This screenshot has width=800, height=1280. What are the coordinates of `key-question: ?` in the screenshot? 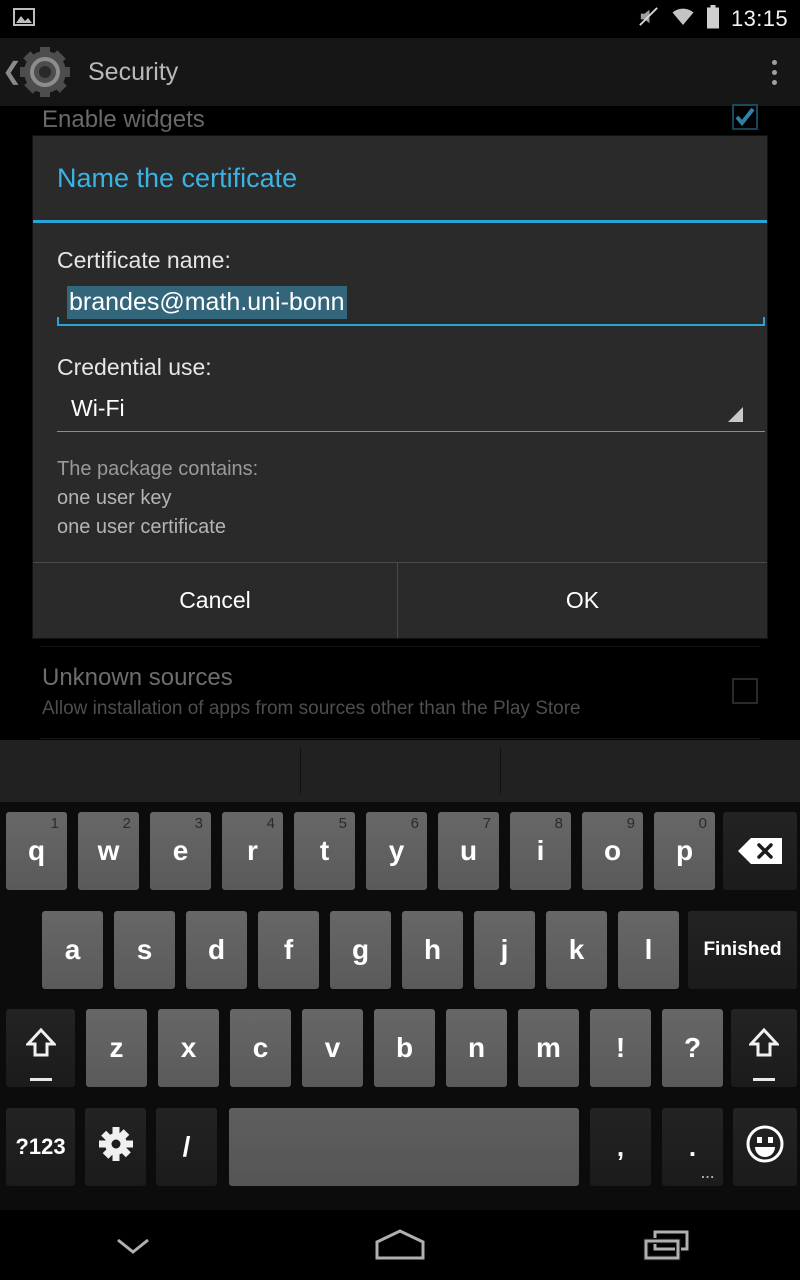 It's located at (692, 1048).